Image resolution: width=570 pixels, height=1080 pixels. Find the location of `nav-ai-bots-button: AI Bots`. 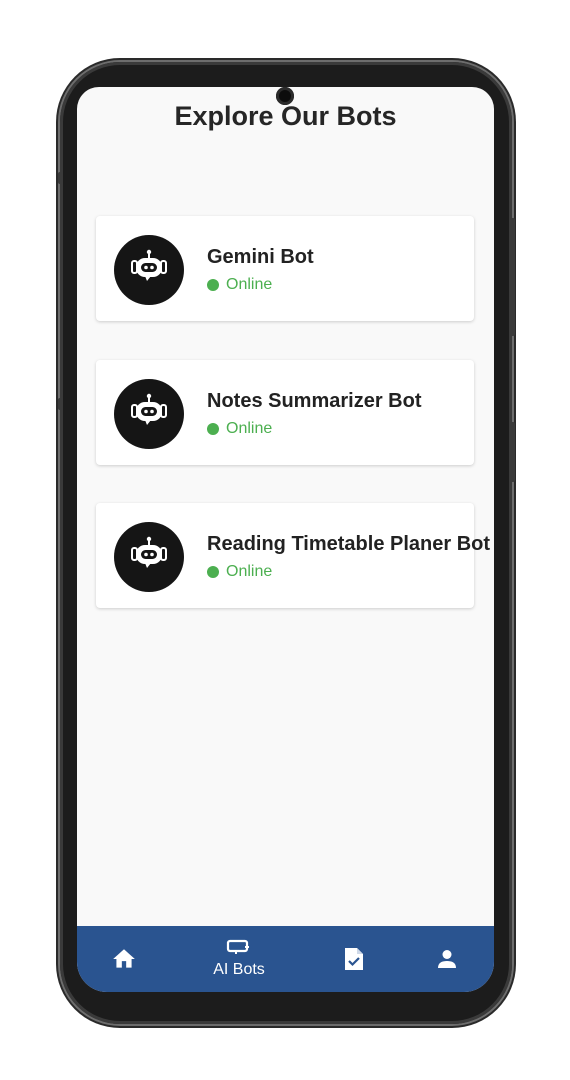

nav-ai-bots-button: AI Bots is located at coordinates (239, 959).